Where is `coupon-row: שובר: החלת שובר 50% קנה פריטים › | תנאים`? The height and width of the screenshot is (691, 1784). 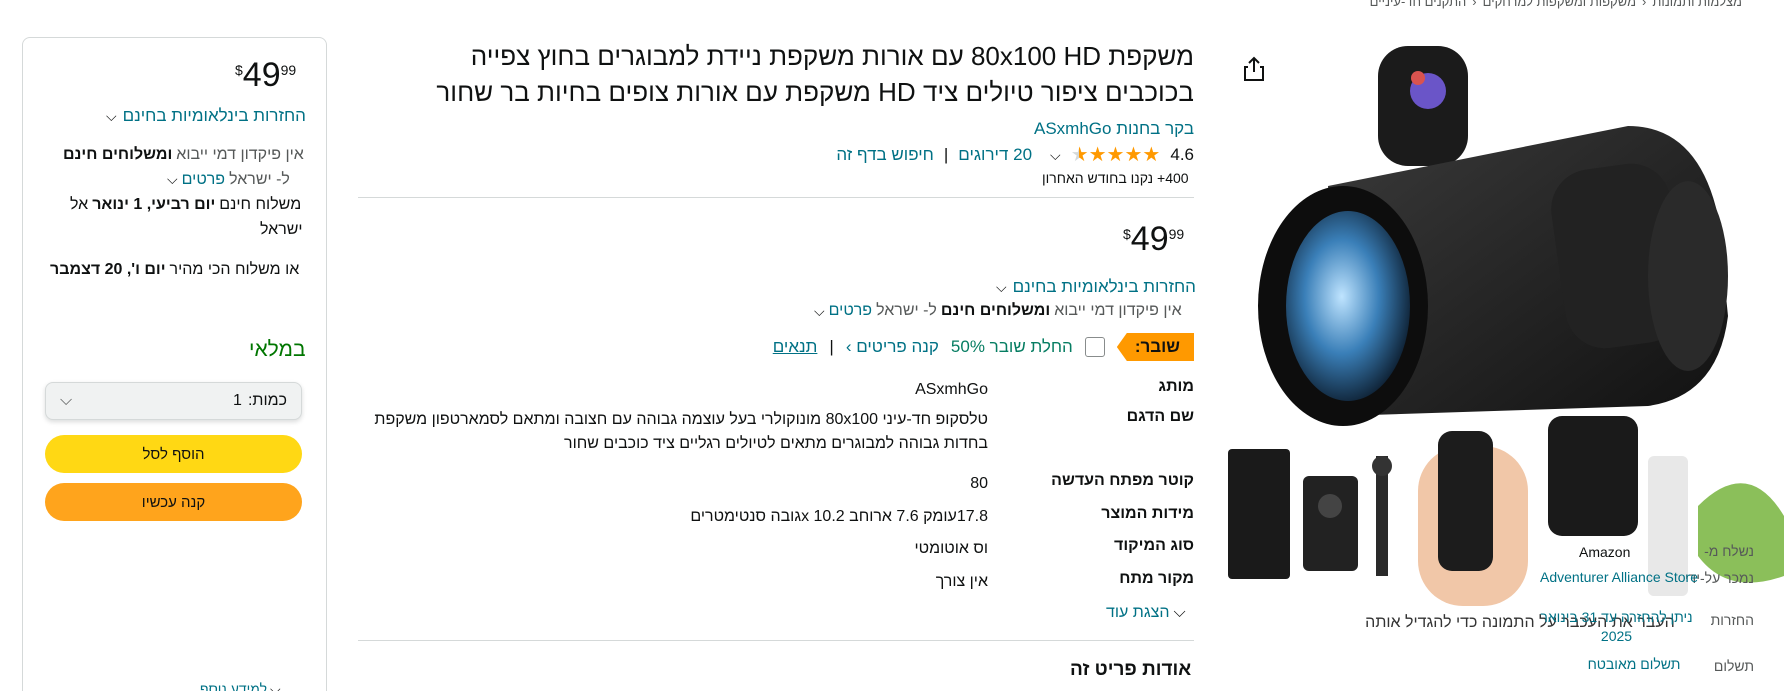 coupon-row: שובר: החלת שובר 50% קנה פריטים › | תנאים is located at coordinates (982, 347).